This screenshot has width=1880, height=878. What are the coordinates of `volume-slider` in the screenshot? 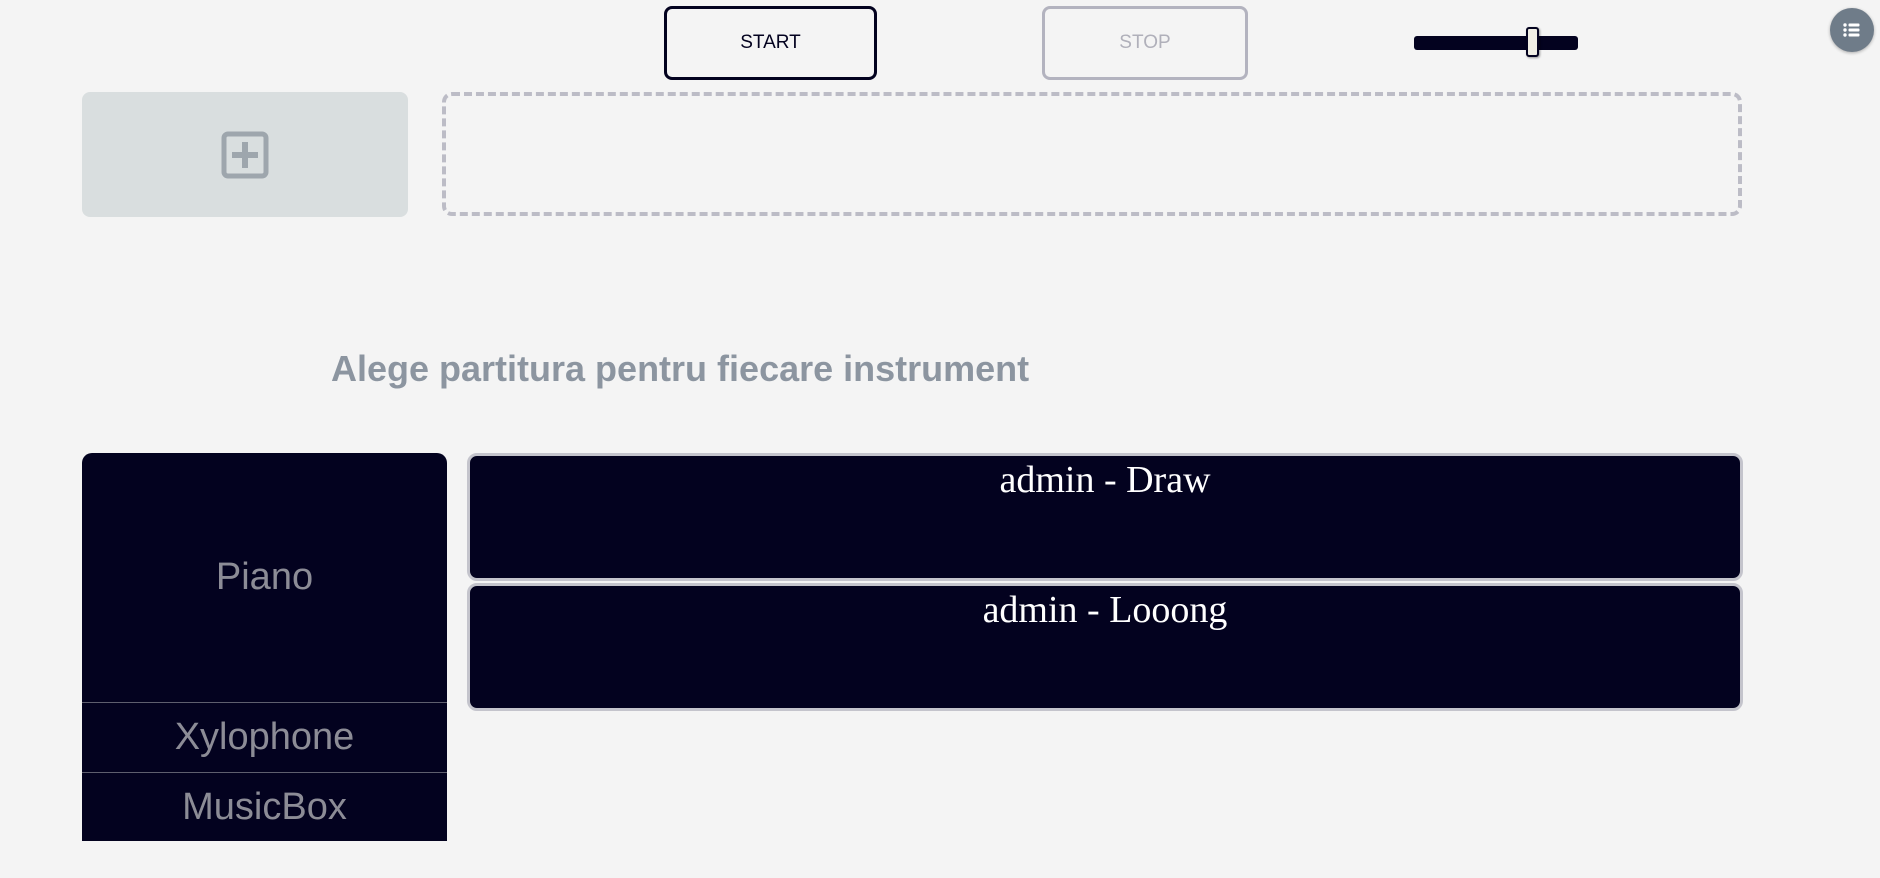 It's located at (1496, 42).